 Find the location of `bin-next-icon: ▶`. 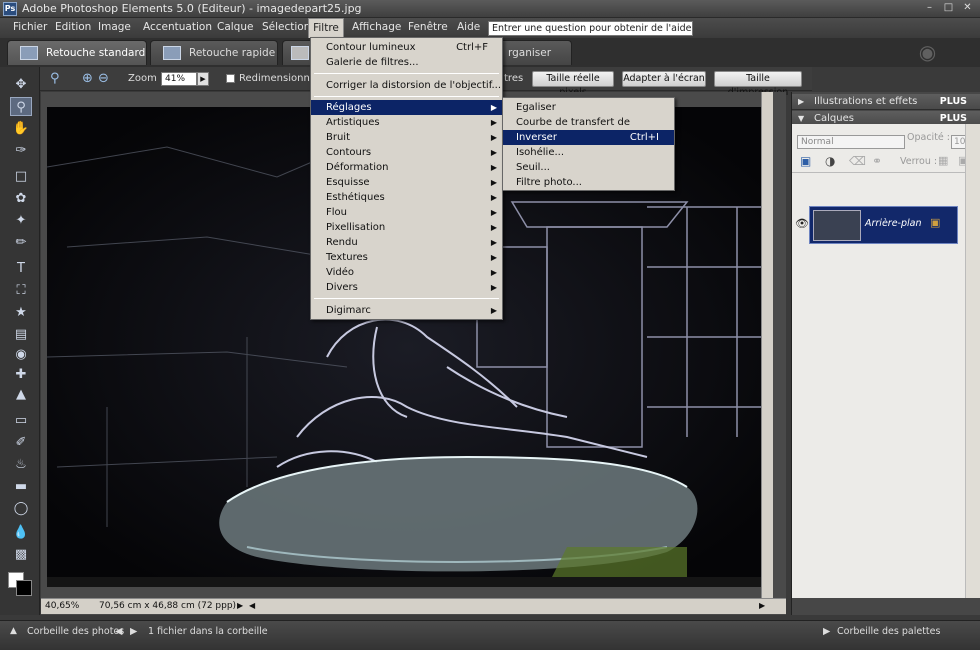

bin-next-icon: ▶ is located at coordinates (133, 631).